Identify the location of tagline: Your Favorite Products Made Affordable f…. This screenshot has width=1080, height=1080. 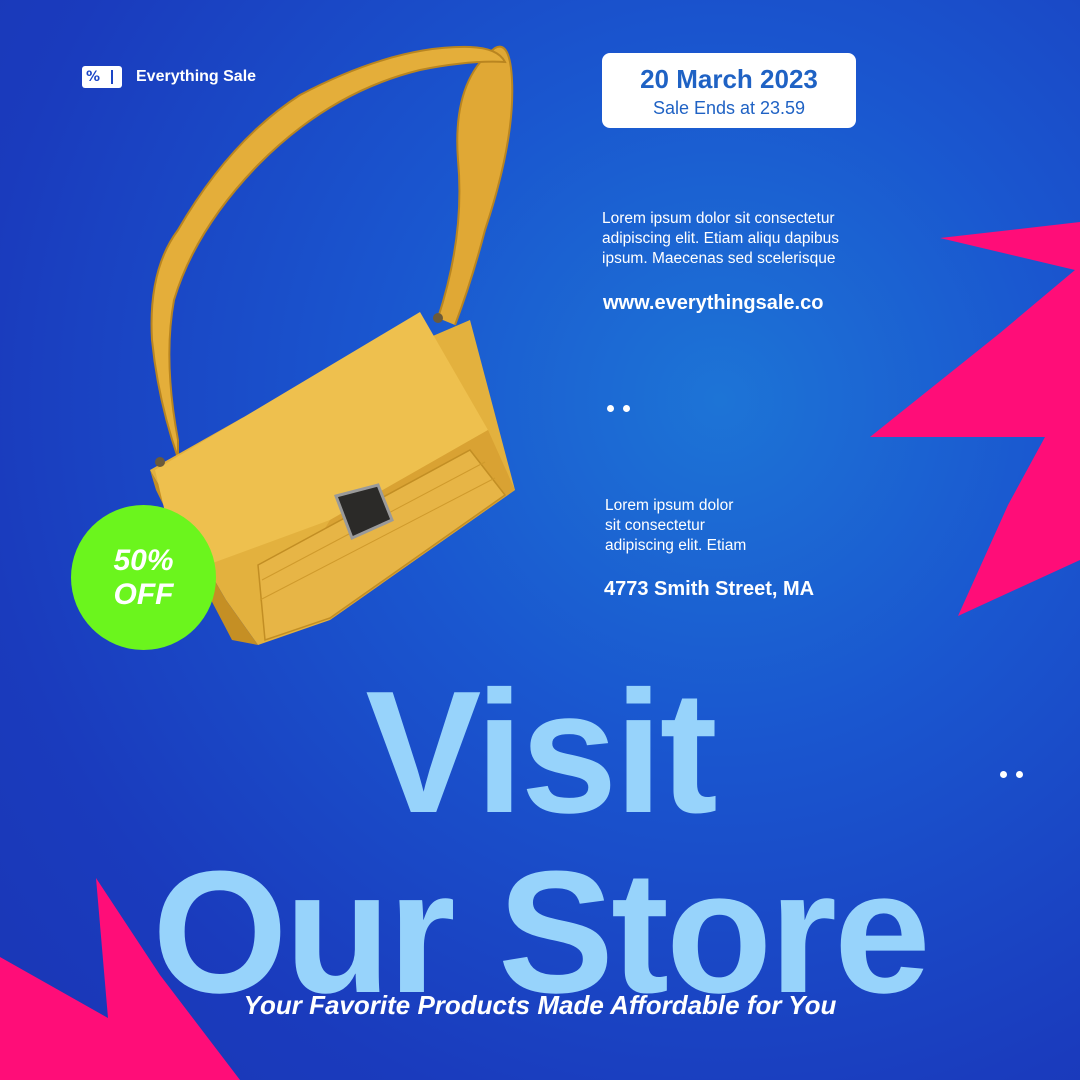
(540, 1005).